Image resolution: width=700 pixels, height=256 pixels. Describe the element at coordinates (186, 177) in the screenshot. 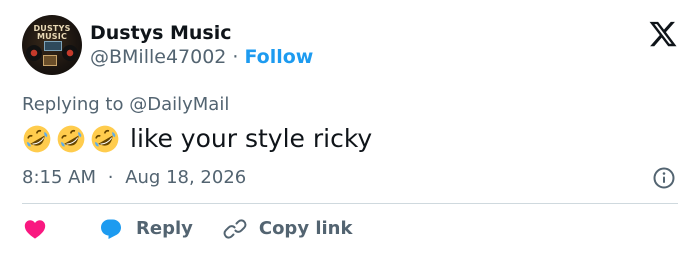

I see `tweet-date: Aug 18, 2026` at that location.